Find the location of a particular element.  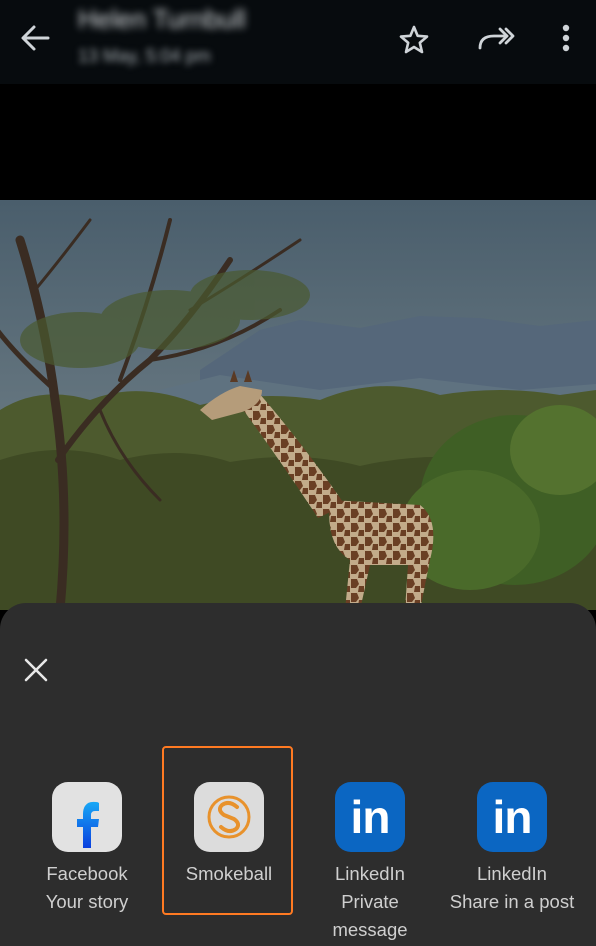

arrow-left-icon is located at coordinates (35, 38).